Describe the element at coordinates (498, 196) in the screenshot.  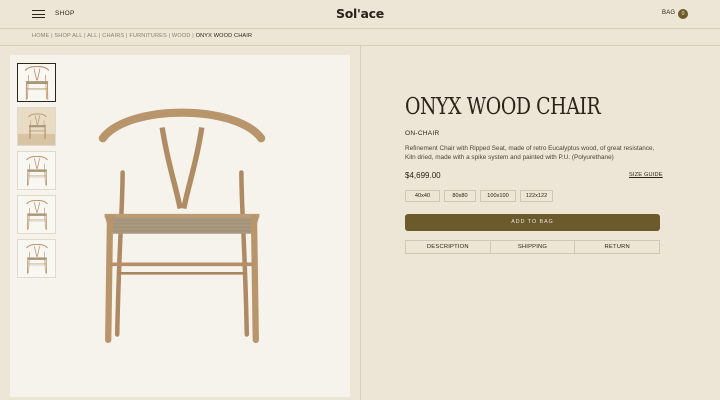
I see `size-option-100x100: 100x100` at that location.